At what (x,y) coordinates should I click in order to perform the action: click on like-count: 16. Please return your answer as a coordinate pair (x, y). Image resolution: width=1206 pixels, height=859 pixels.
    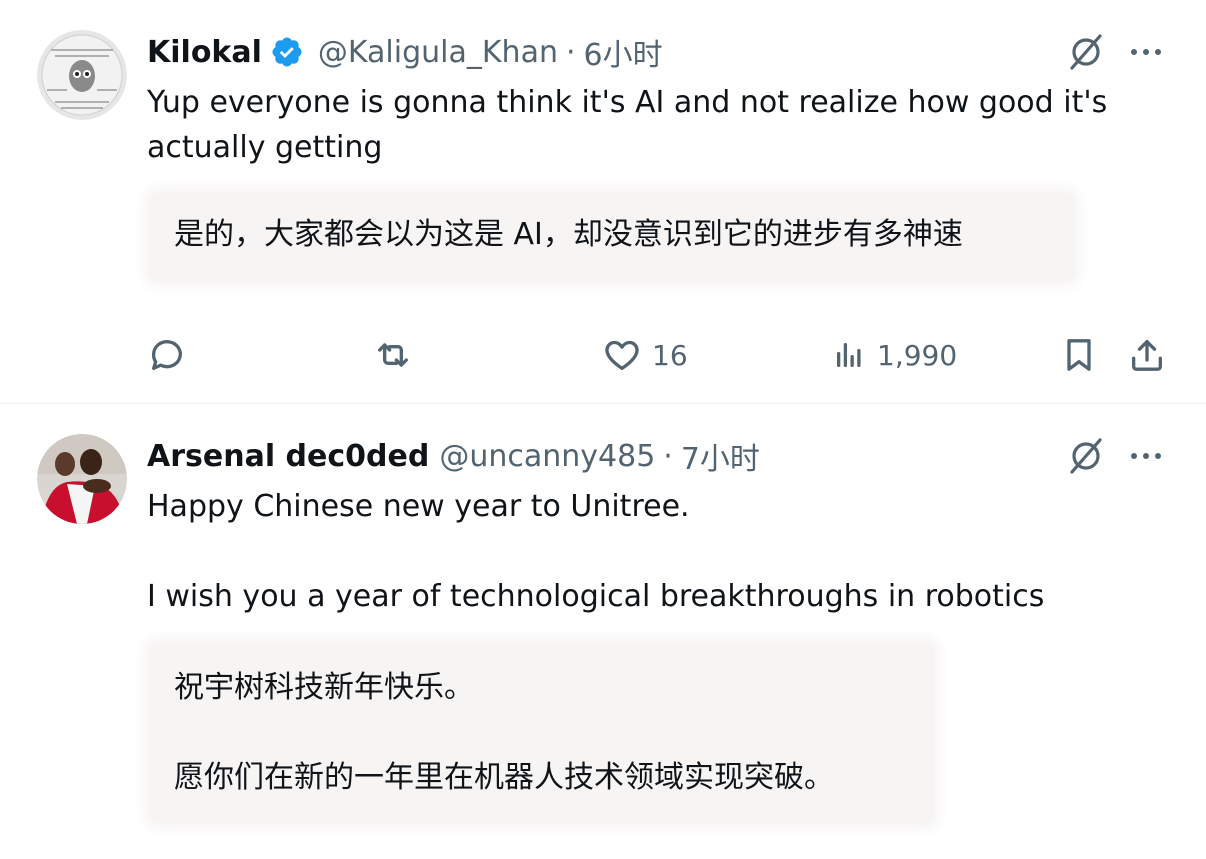
    Looking at the image, I should click on (670, 355).